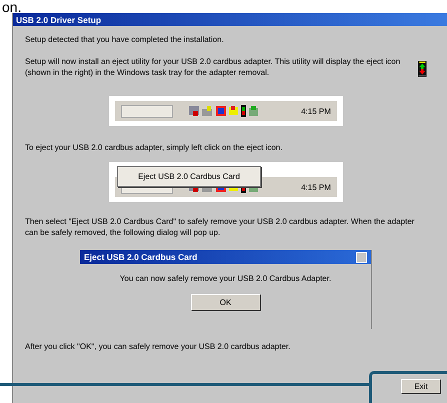 The width and height of the screenshot is (447, 403). I want to click on after-note: After you click "OK", you can safely remove your USB 2.0 cardbus adapter., so click(158, 346).